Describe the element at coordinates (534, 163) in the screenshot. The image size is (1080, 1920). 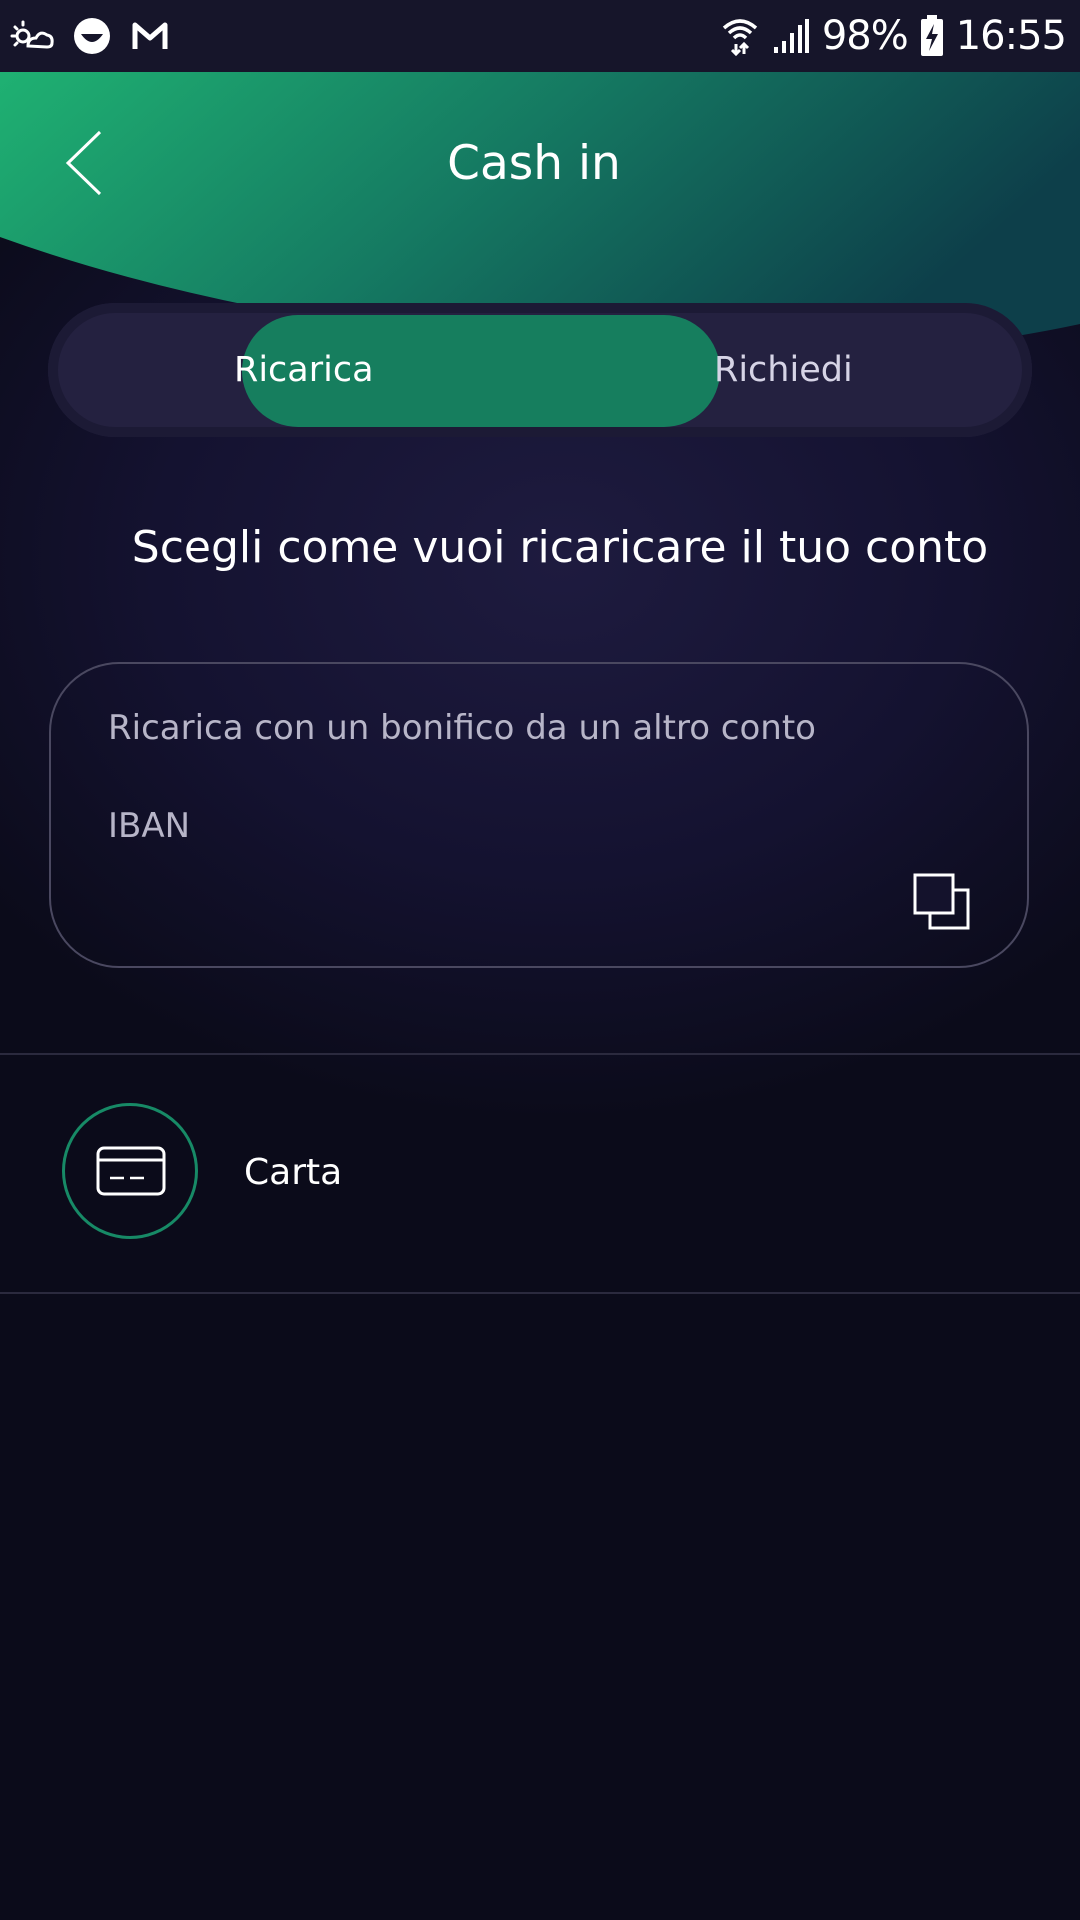
I see `page-title: Cash in` at that location.